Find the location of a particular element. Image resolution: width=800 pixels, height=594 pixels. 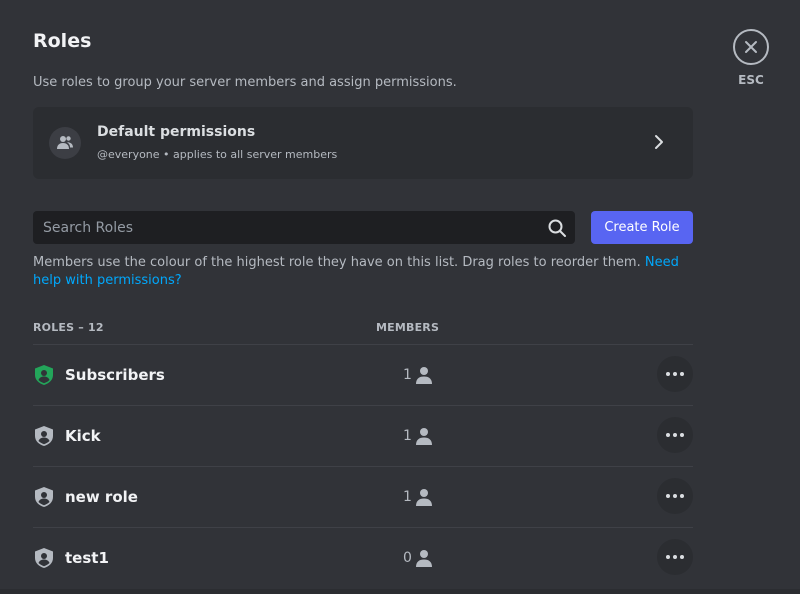

members-icon is located at coordinates (65, 143).